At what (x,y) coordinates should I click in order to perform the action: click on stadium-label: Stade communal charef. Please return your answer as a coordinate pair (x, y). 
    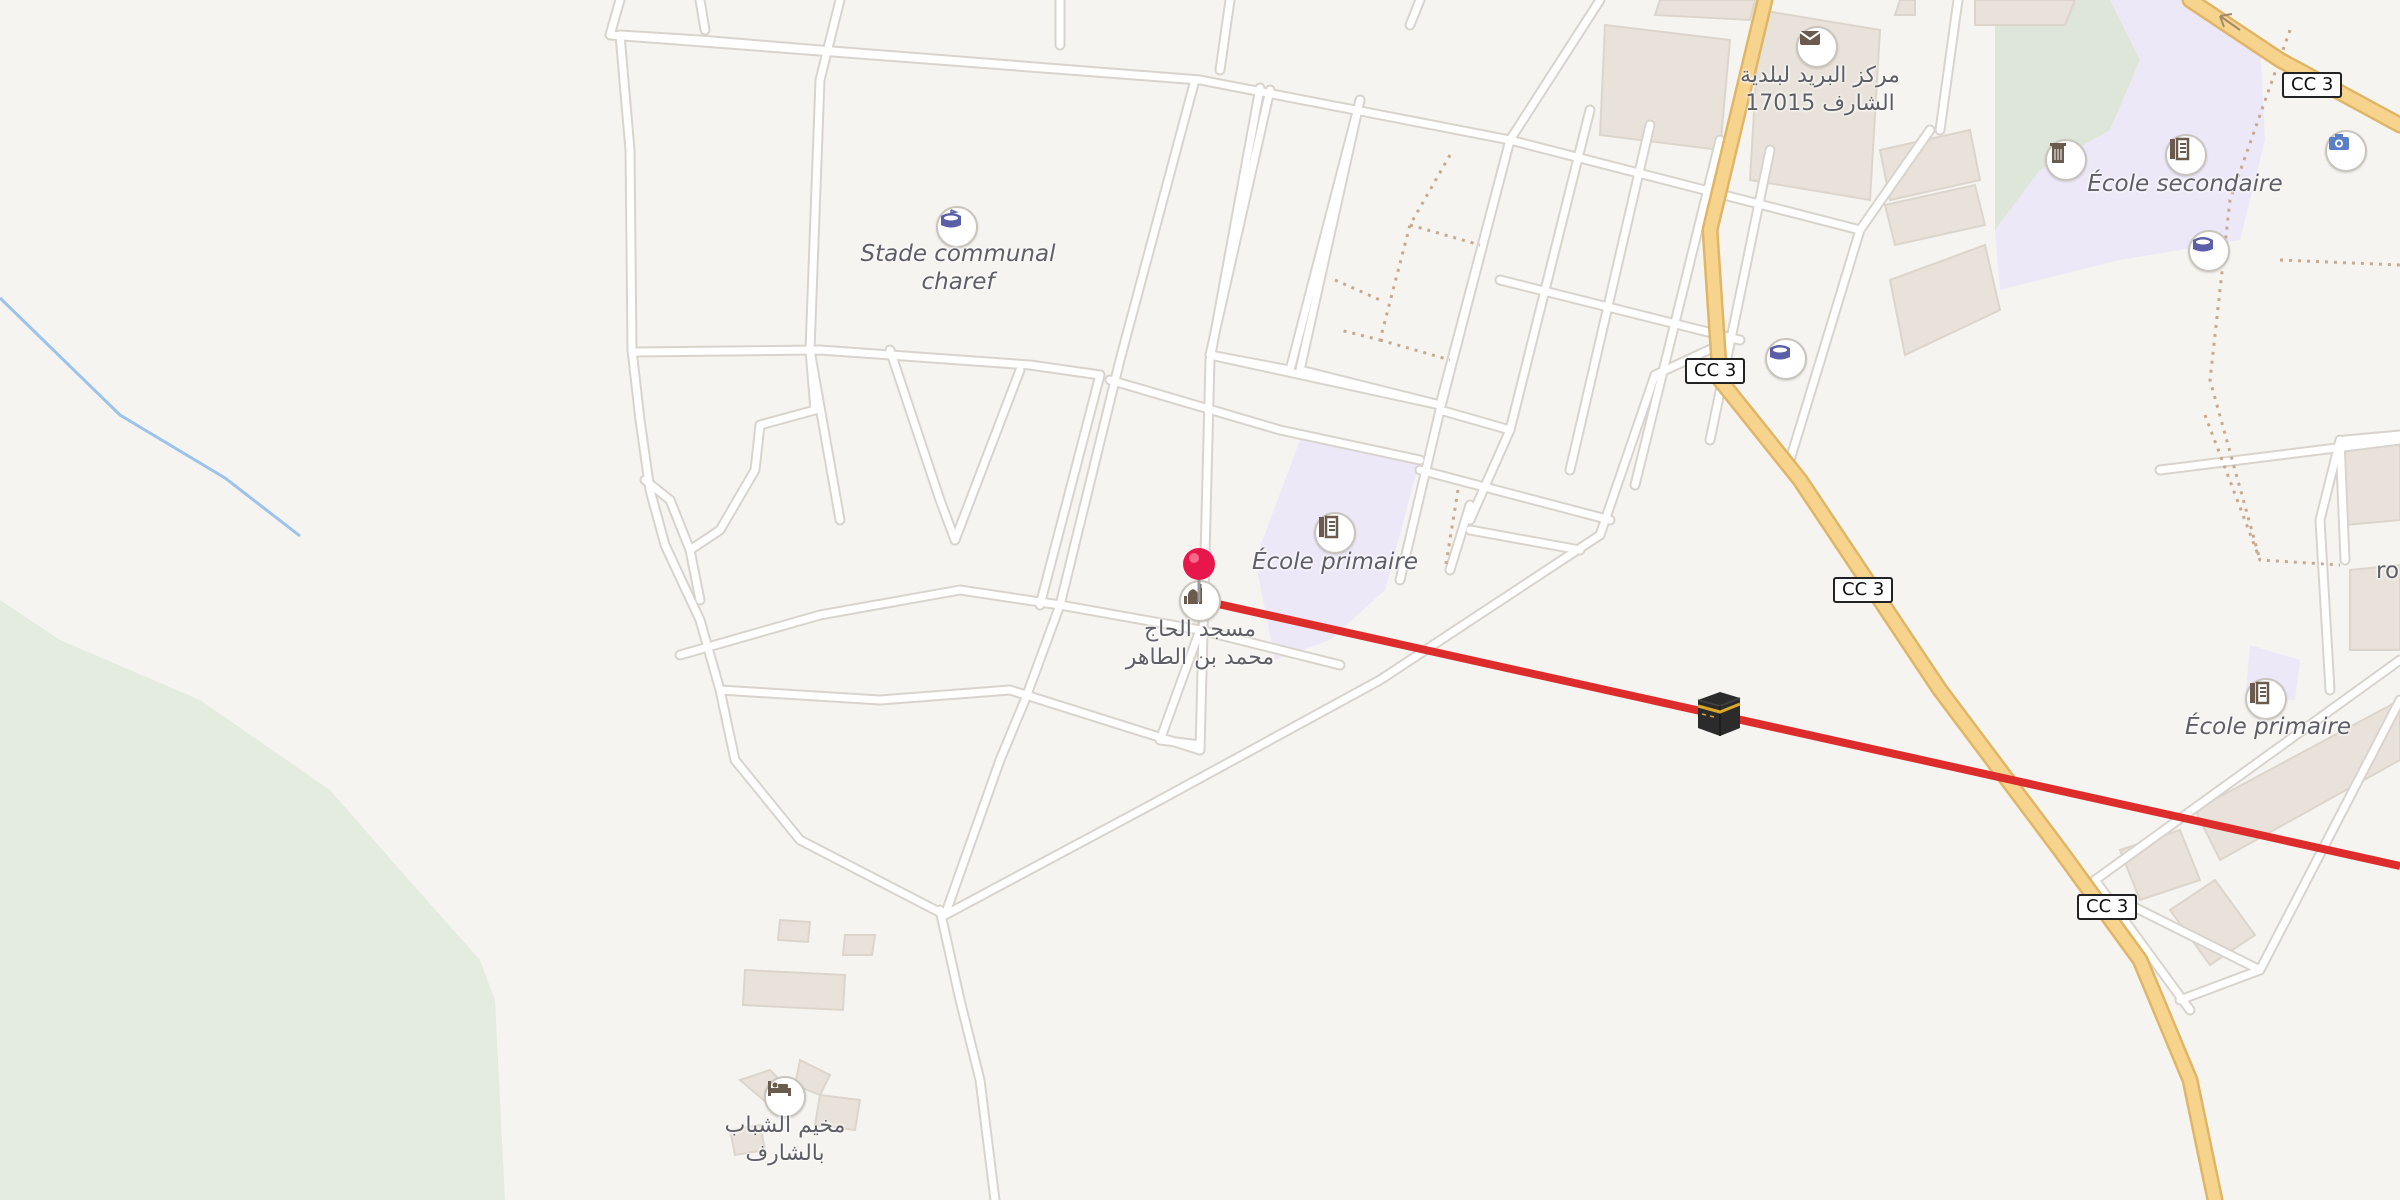
    Looking at the image, I should click on (958, 268).